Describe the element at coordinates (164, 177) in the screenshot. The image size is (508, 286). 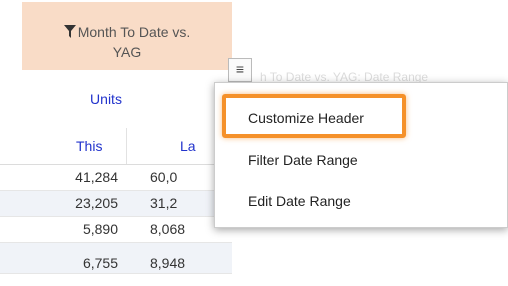
I see `table-cell: 60,0` at that location.